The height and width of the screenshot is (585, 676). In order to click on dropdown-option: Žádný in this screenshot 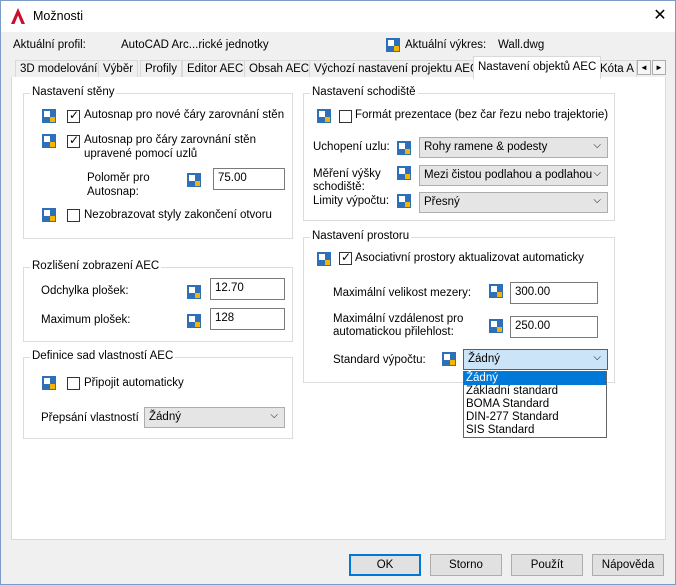, I will do `click(535, 378)`.